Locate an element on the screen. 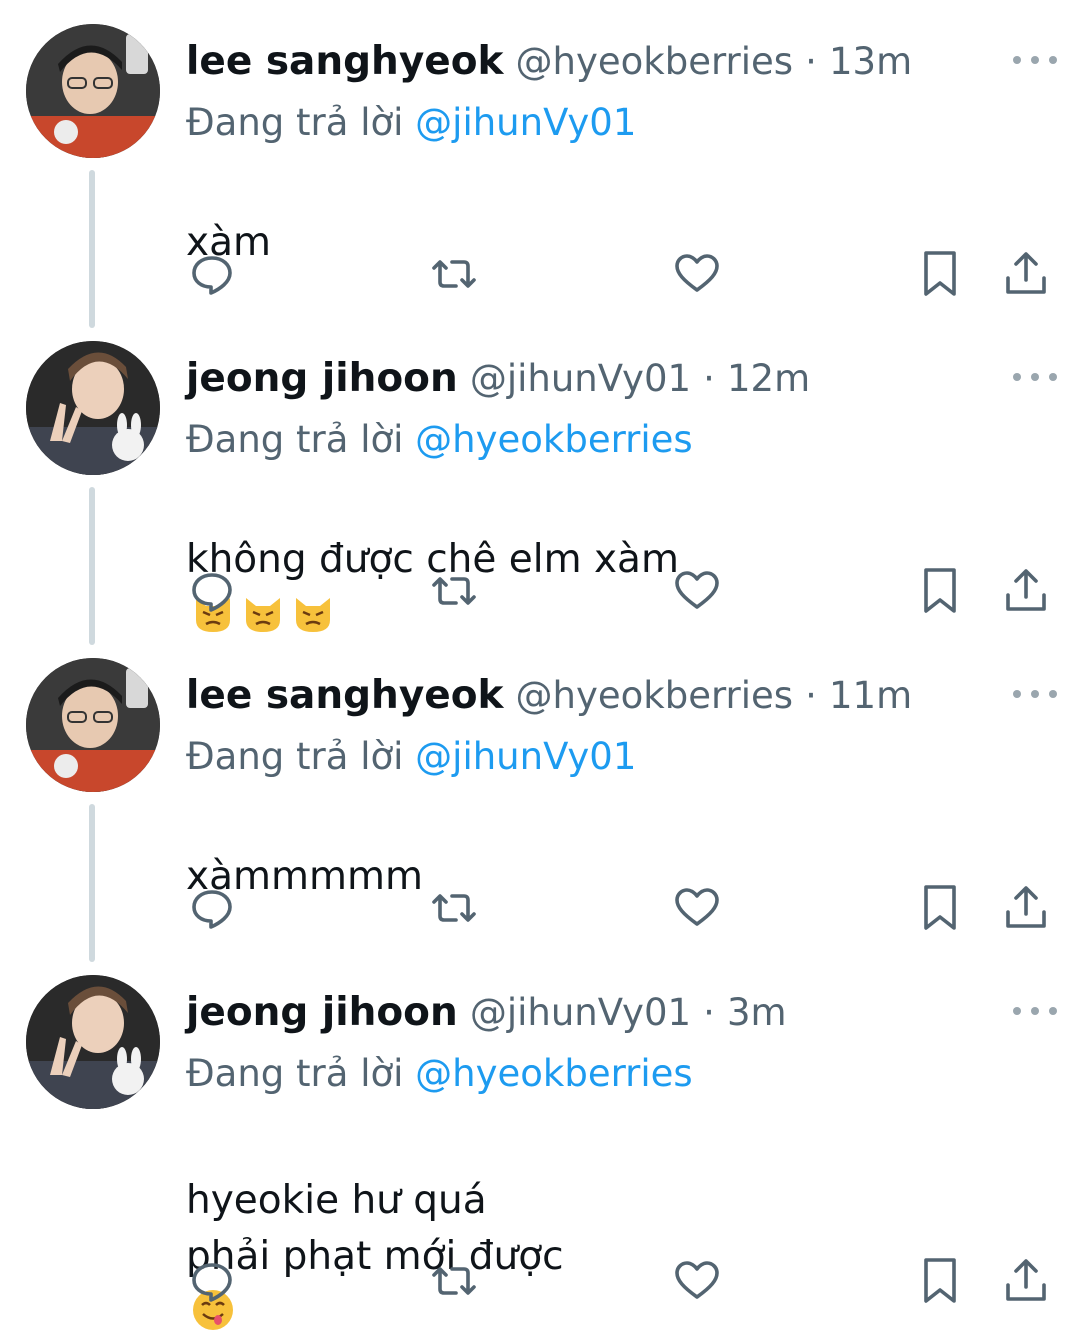 This screenshot has width=1080, height=1333. timestamp: 13m is located at coordinates (870, 61).